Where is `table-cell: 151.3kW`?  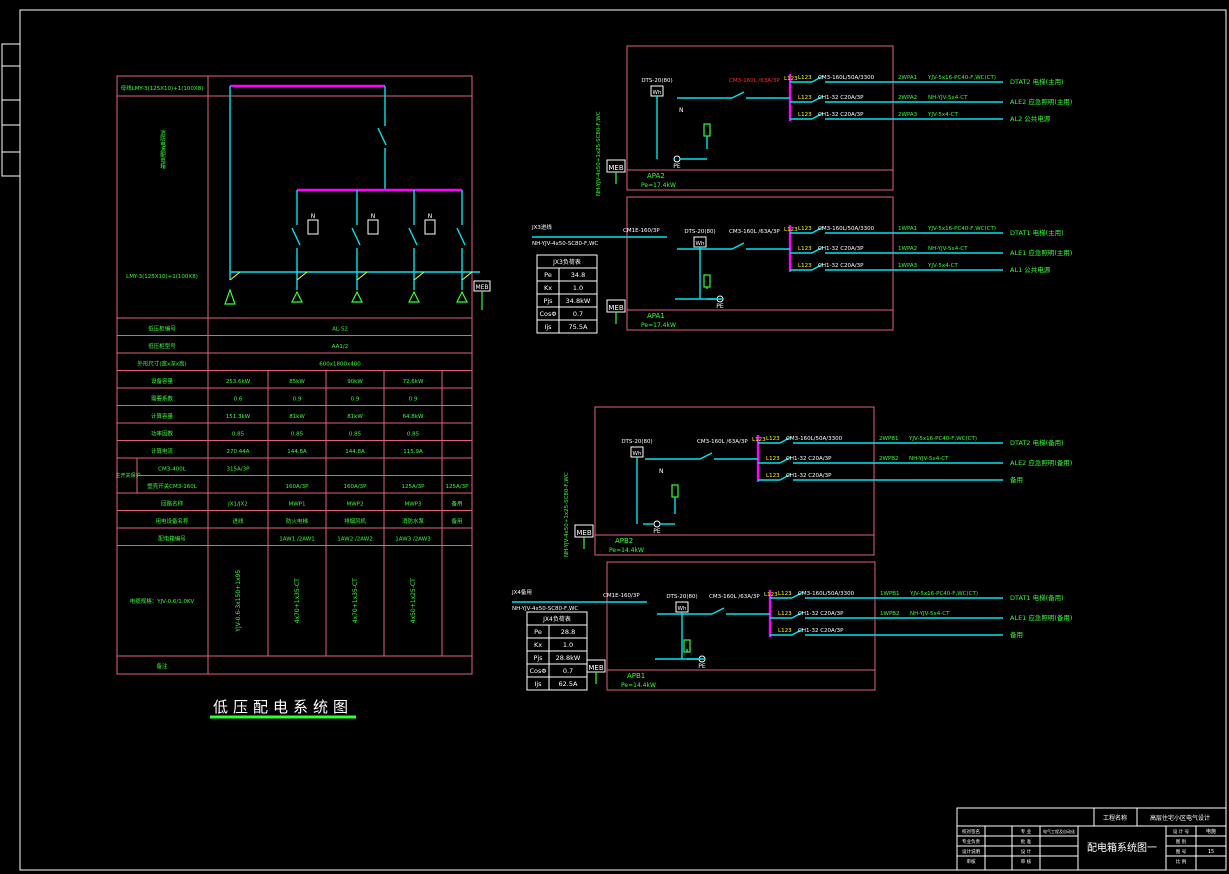 table-cell: 151.3kW is located at coordinates (238, 417).